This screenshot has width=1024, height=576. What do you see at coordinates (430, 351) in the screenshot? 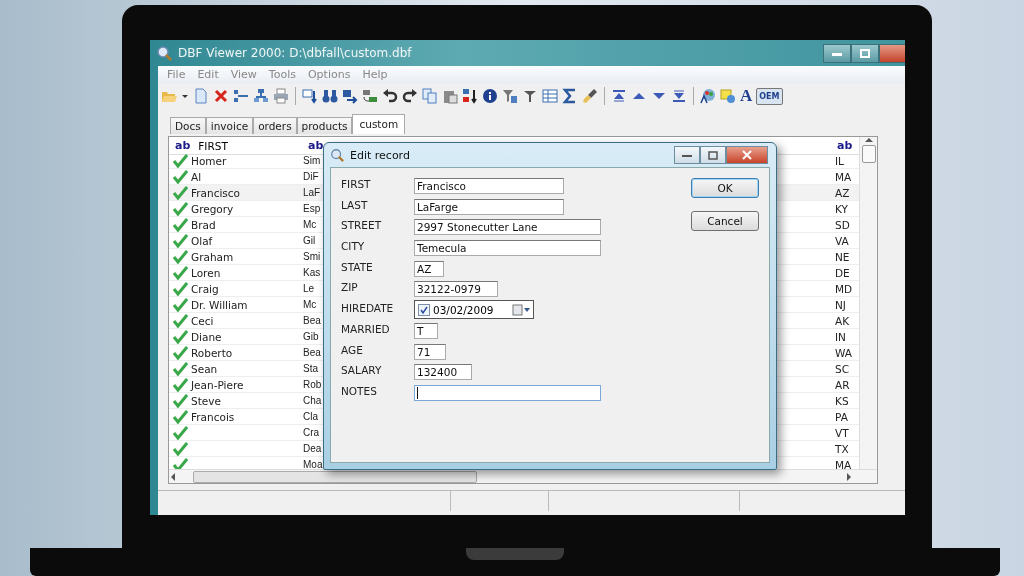
I see `input-field: 71` at bounding box center [430, 351].